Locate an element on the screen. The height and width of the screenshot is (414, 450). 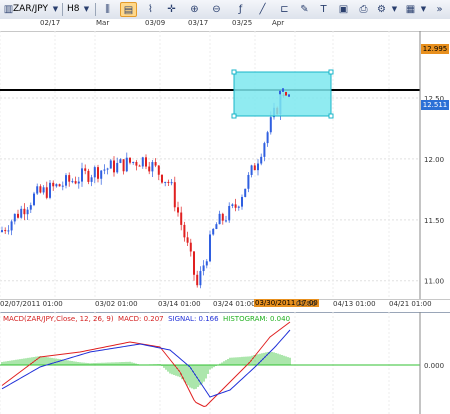
macd-title: MACD(ZAR/JPY,Close, 12, 26, 9) is located at coordinates (58, 319).